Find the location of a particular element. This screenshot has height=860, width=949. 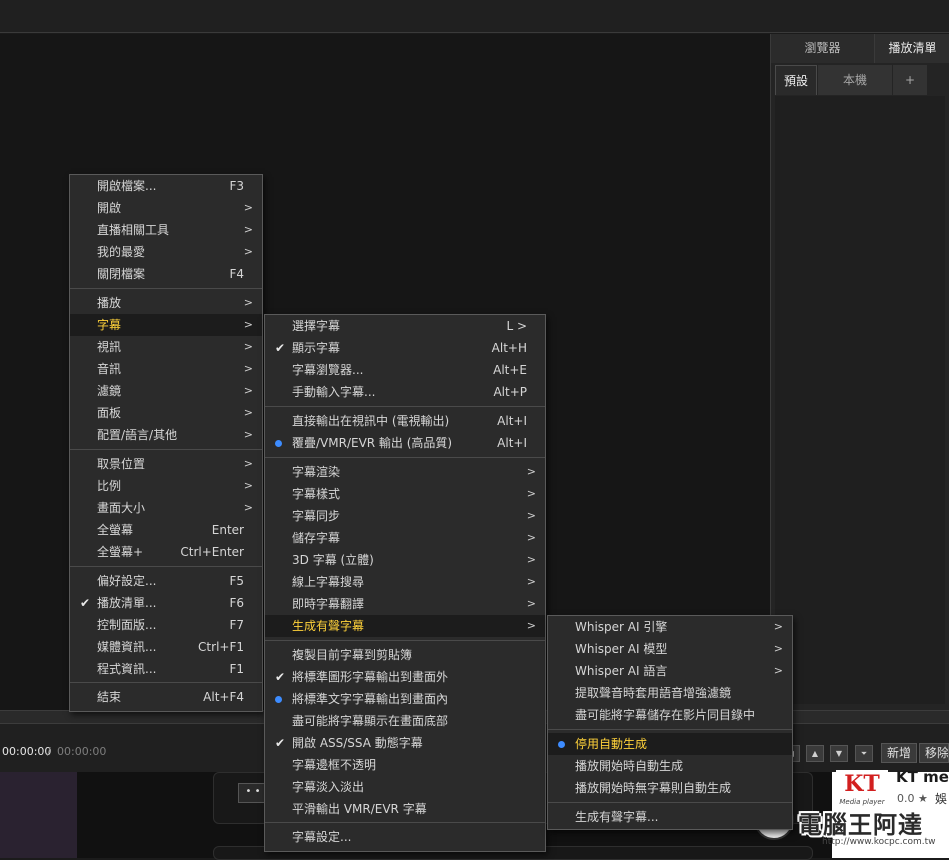

menu-item: 比例 > is located at coordinates (166, 486).